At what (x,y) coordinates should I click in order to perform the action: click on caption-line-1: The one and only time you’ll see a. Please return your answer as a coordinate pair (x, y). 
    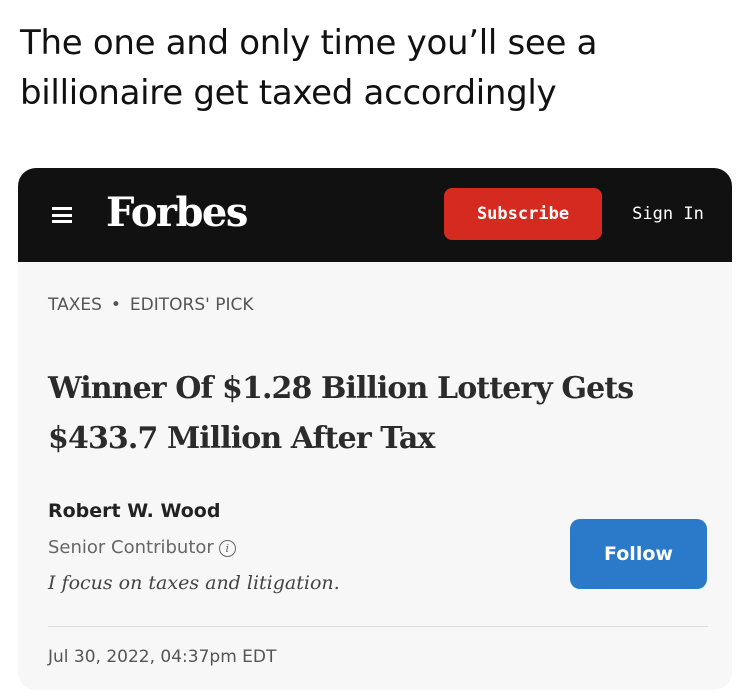
    Looking at the image, I should click on (309, 43).